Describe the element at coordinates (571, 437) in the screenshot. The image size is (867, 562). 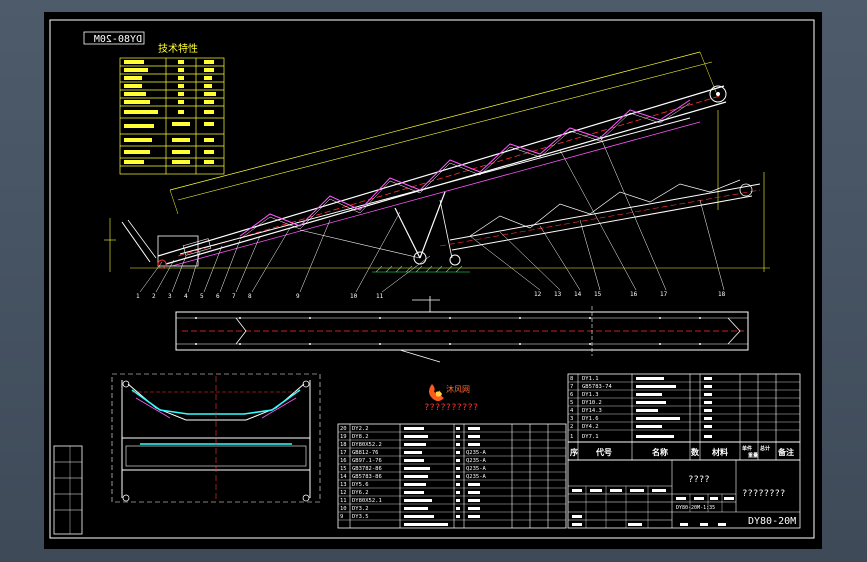
I see `bom-row-1-no: 1` at that location.